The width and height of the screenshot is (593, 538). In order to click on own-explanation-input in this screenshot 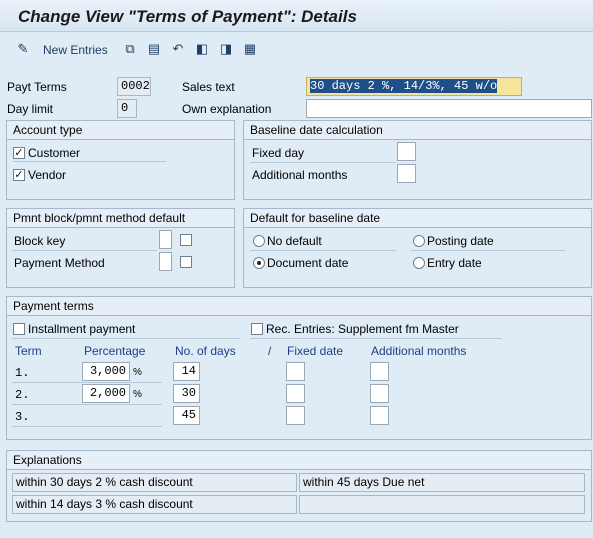, I will do `click(449, 108)`.